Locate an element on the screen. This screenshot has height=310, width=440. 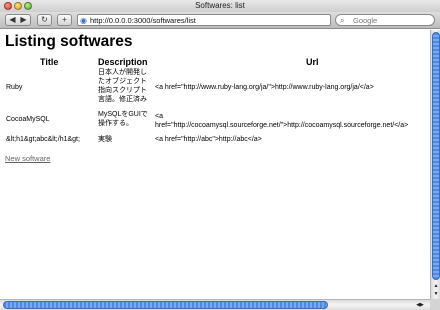
column-header-url: Url is located at coordinates (312, 62).